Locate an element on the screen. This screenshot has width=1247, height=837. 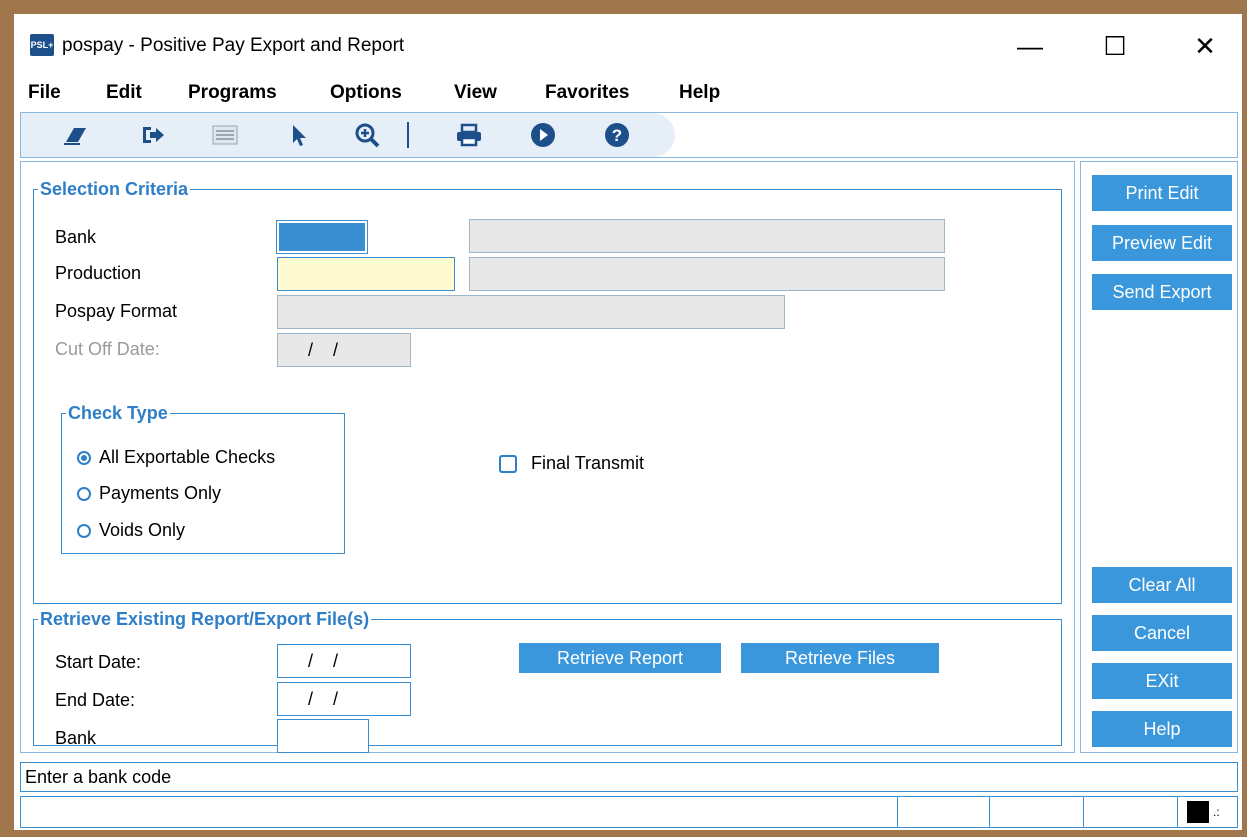
cancel-button: Cancel is located at coordinates (1162, 633).